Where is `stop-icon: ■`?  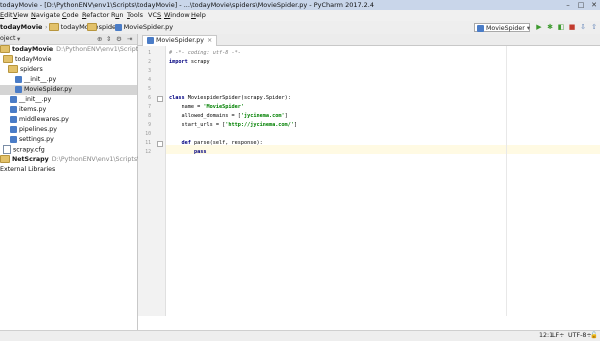
stop-icon: ■ is located at coordinates (572, 27).